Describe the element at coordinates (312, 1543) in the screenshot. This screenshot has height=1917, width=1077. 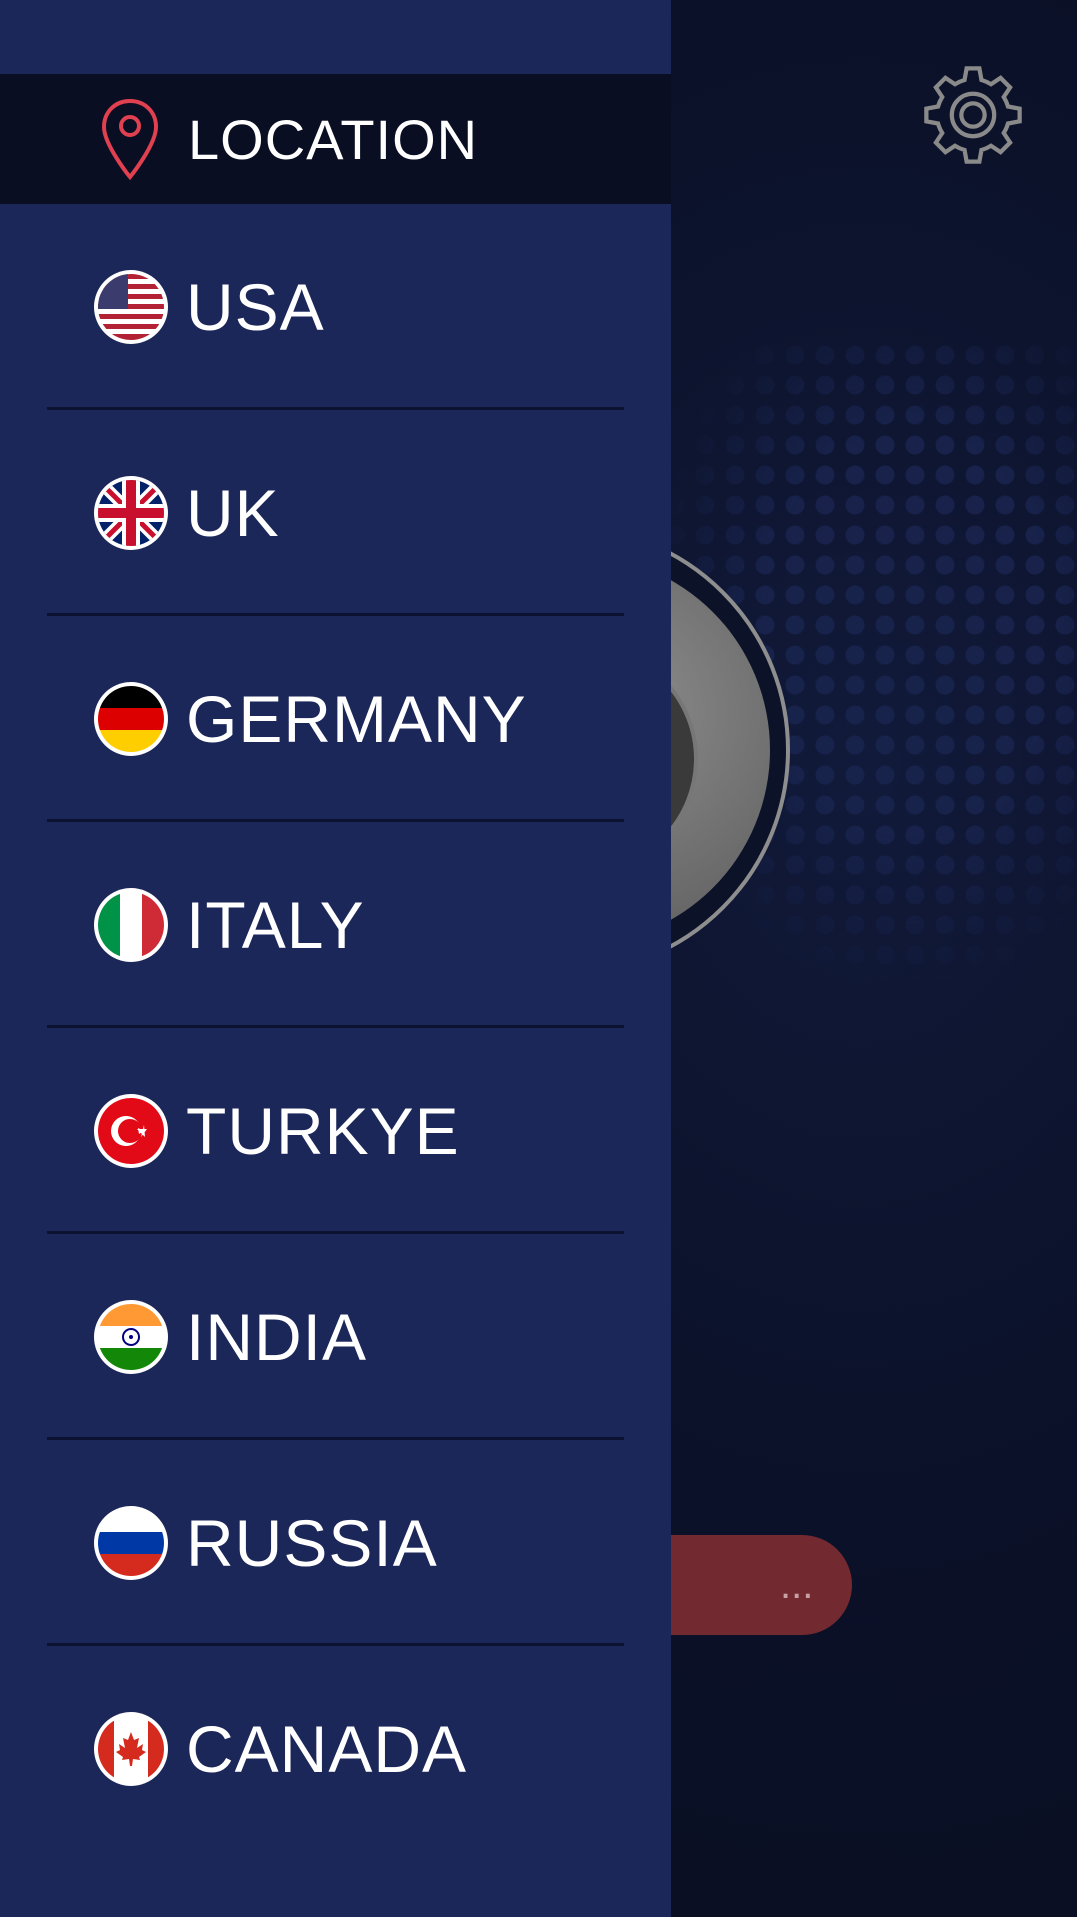
I see `country-label: RUSSIA` at that location.